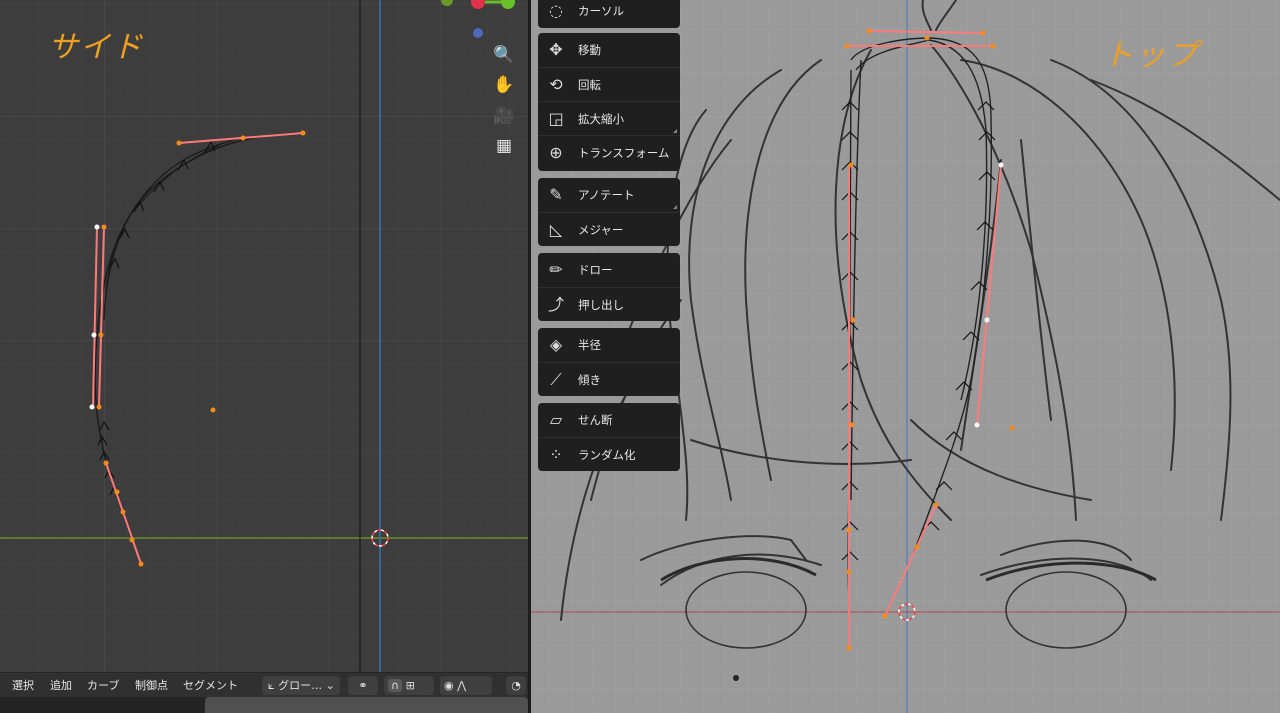 The height and width of the screenshot is (713, 1280). Describe the element at coordinates (609, 420) in the screenshot. I see `tool-shear: ▱ せん断` at that location.